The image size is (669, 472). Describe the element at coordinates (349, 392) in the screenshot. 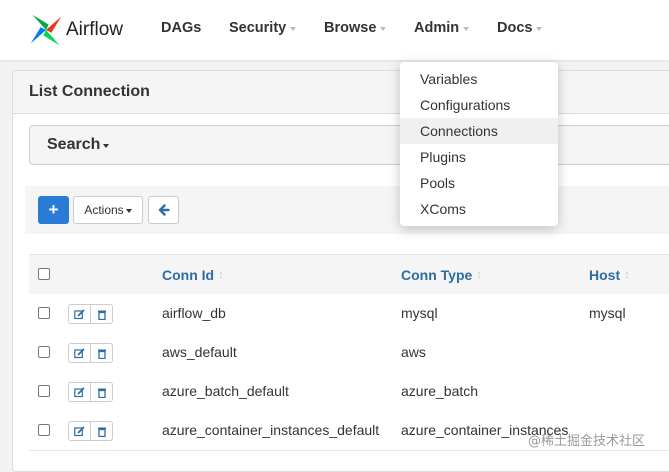

I see `table-row: azure_batch_default azure_batch` at that location.